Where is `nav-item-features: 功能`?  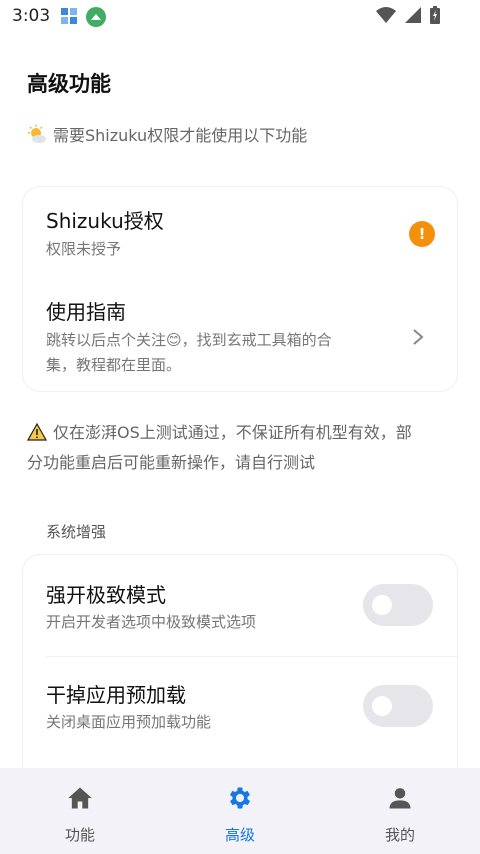 nav-item-features: 功能 is located at coordinates (80, 811).